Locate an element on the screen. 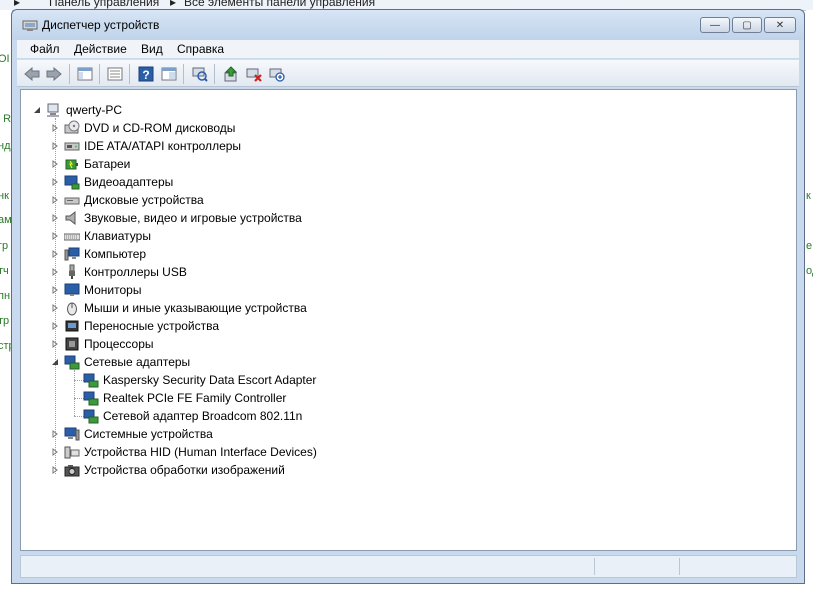 The width and height of the screenshot is (813, 594). category-label: Системные устройства is located at coordinates (148, 434).